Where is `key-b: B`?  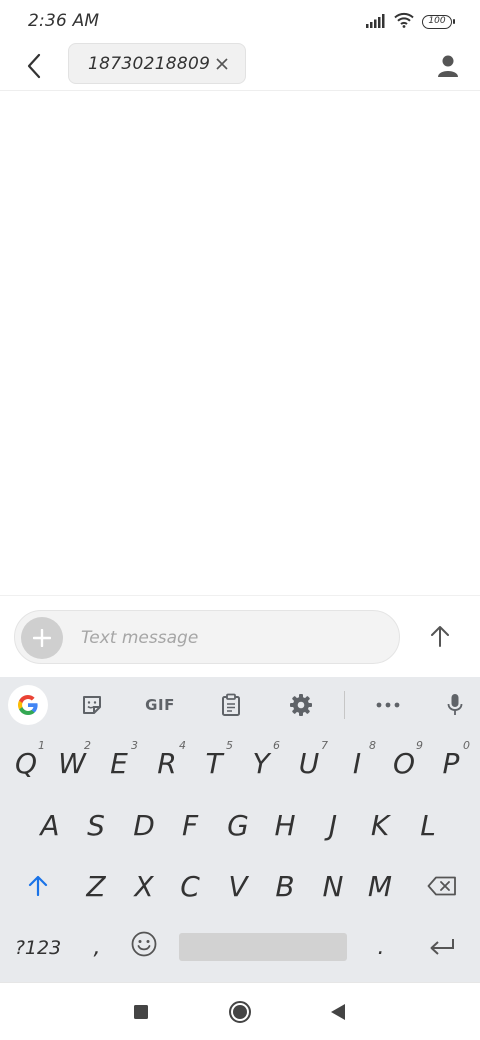
key-b: B is located at coordinates (285, 886).